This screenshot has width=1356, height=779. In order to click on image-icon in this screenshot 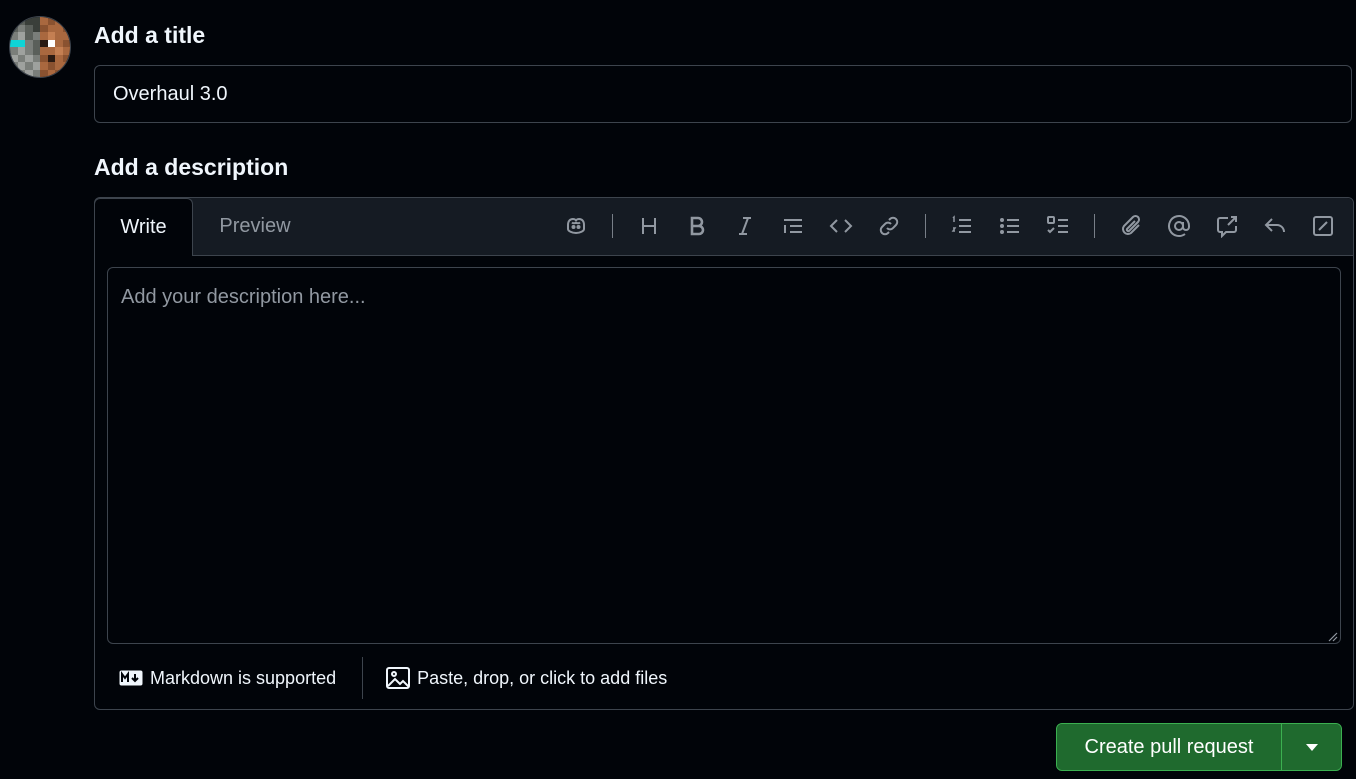, I will do `click(398, 678)`.